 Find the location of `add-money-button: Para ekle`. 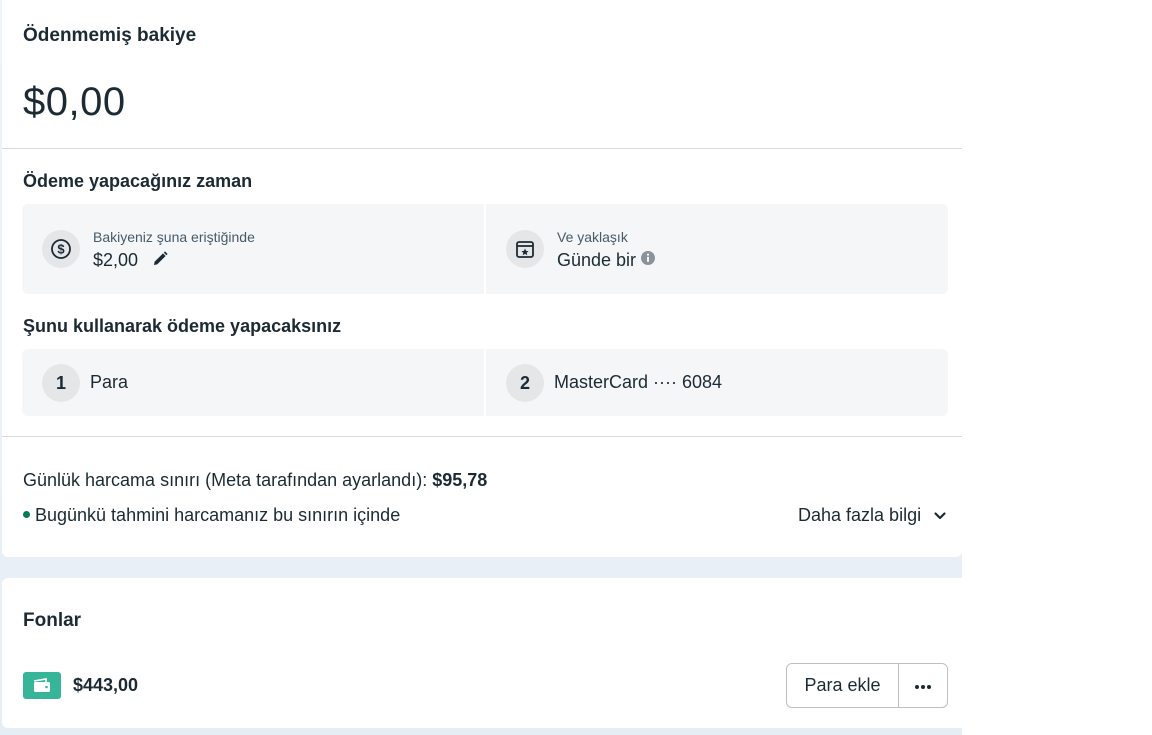

add-money-button: Para ekle is located at coordinates (843, 685).